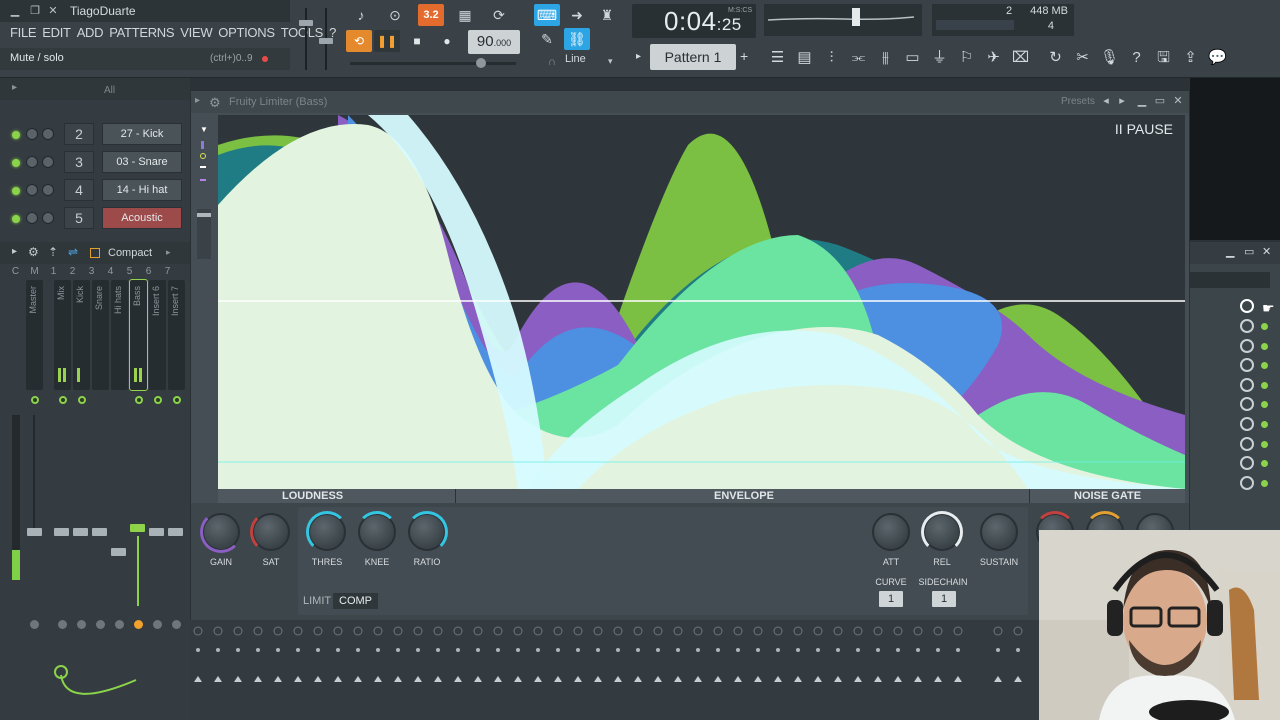 The image size is (1280, 720). Describe the element at coordinates (270, 532) in the screenshot. I see `sat-knob` at that location.